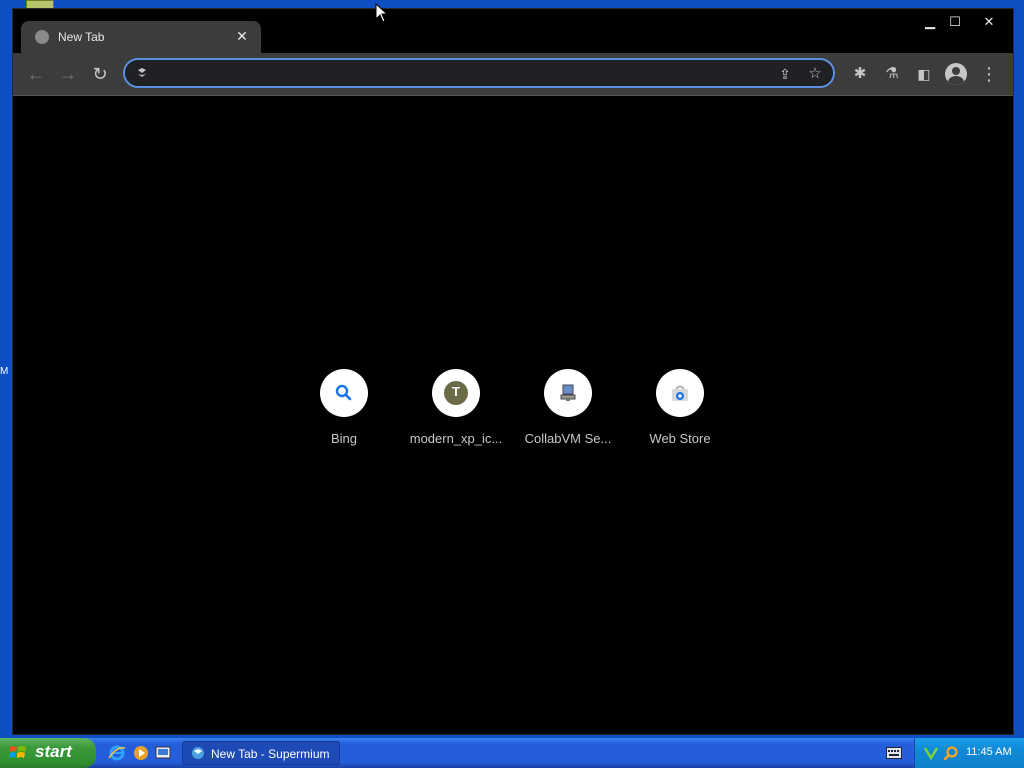 This screenshot has height=768, width=1024. Describe the element at coordinates (81, 37) in the screenshot. I see `tab-title: New Tab` at that location.